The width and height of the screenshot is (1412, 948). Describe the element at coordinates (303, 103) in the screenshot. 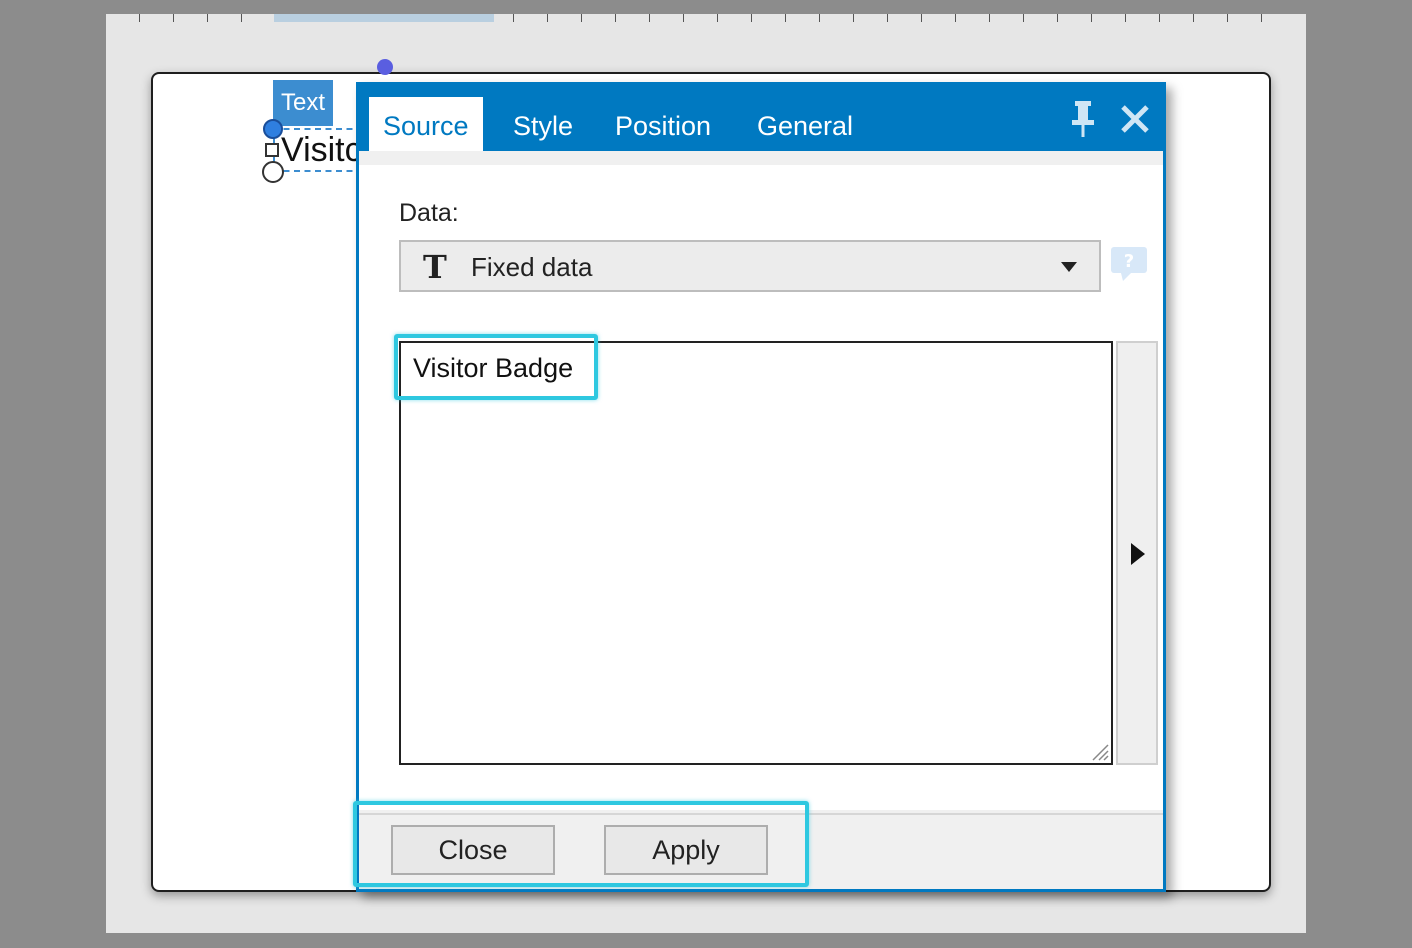

I see `object-type-tag: Text` at that location.